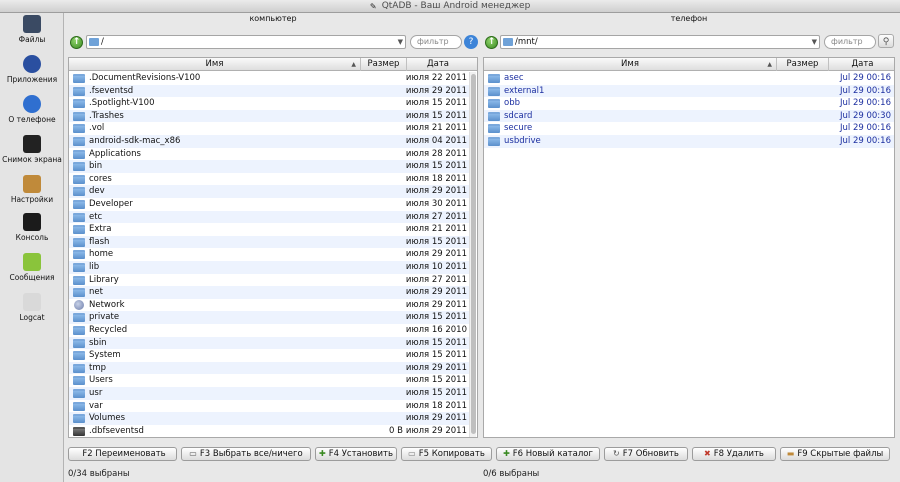 The width and height of the screenshot is (900, 482). I want to click on button-label: F5 Копировать, so click(451, 454).